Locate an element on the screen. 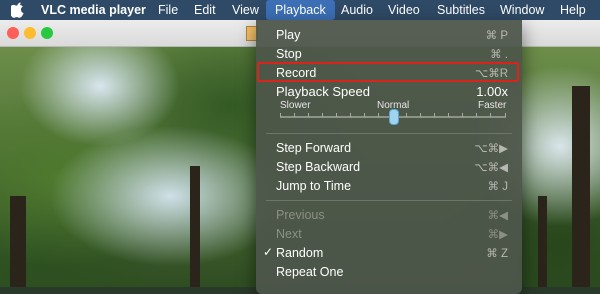 The image size is (600, 294). menu-file: File is located at coordinates (168, 10).